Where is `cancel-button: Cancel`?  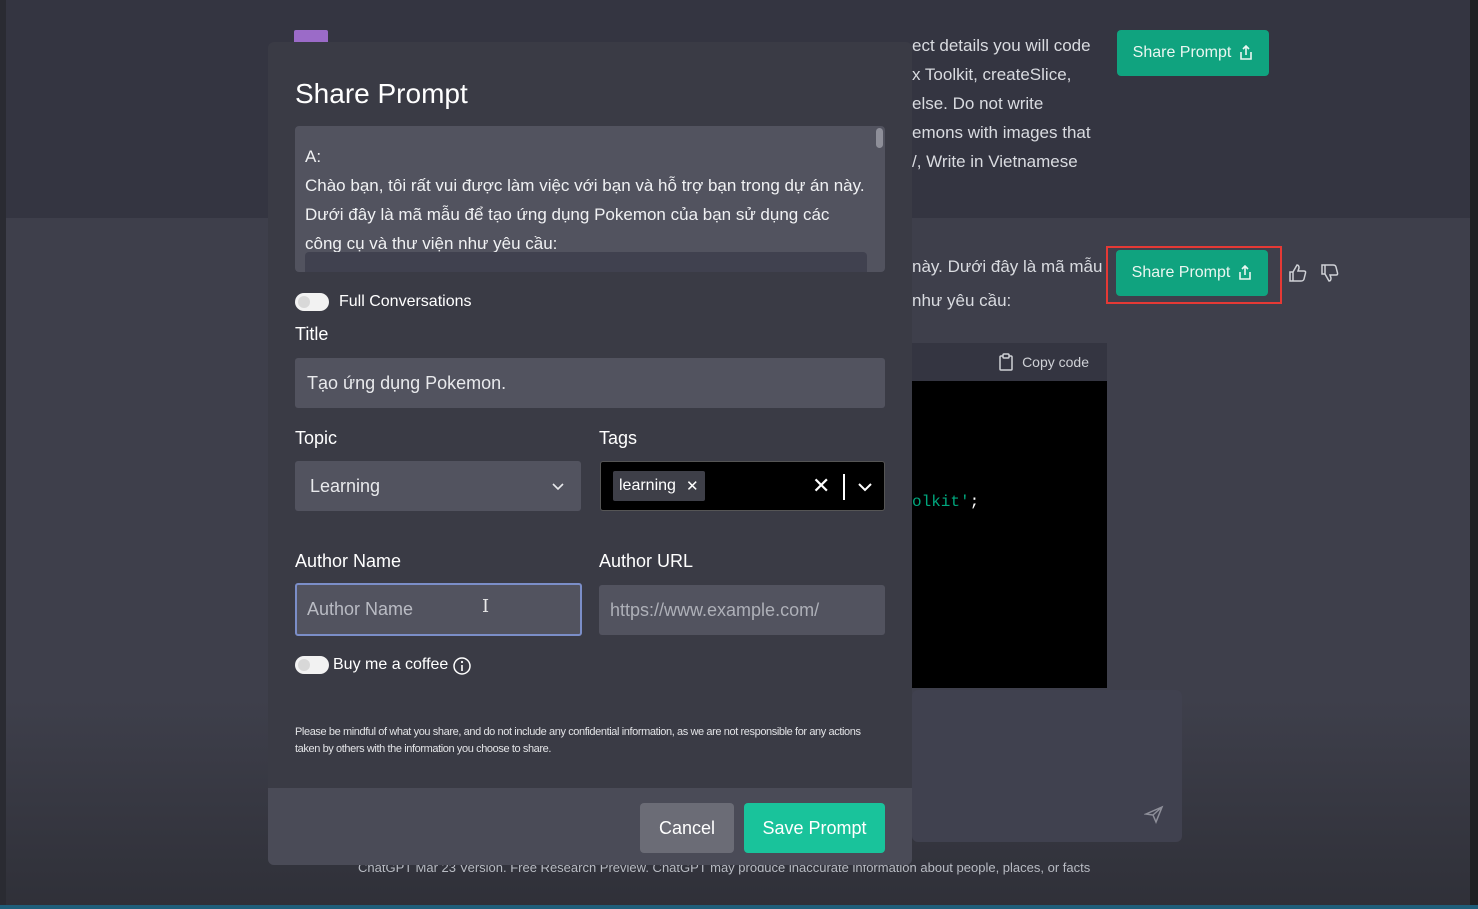 cancel-button: Cancel is located at coordinates (687, 828).